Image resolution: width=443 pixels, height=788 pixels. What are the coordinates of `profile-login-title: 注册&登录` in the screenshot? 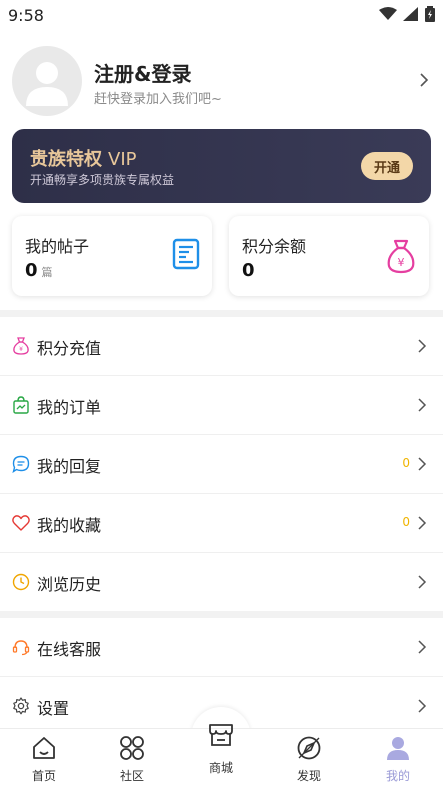 It's located at (142, 72).